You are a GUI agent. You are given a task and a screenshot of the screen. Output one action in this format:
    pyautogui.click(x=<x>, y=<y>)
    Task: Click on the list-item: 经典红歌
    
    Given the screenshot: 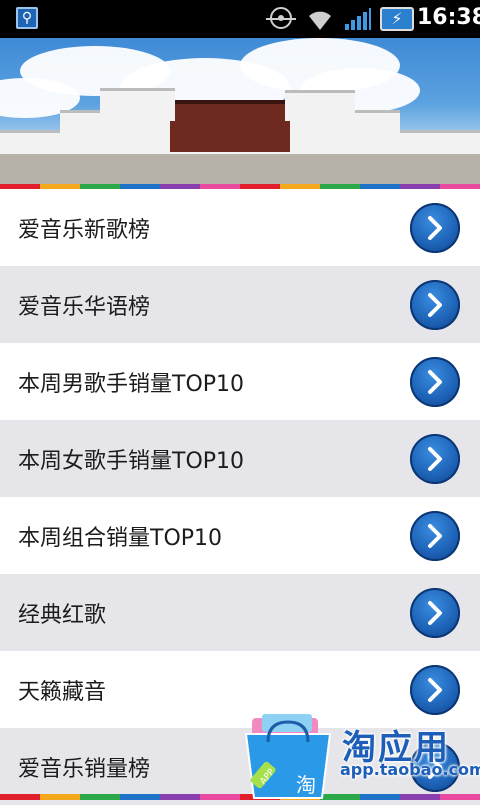 What is the action you would take?
    pyautogui.click(x=240, y=612)
    